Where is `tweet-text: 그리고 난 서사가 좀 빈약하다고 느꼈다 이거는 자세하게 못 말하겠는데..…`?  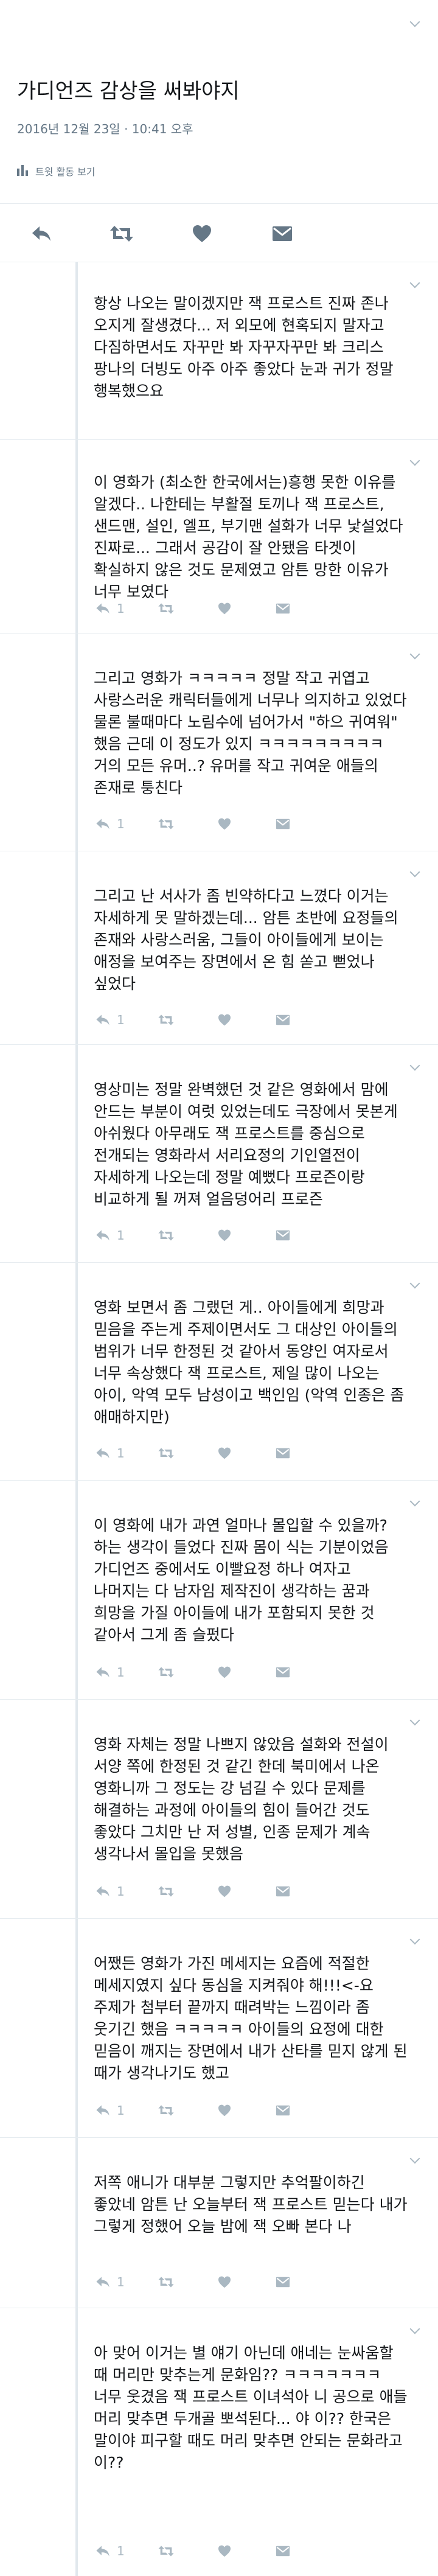
tweet-text: 그리고 난 서사가 좀 빈약하다고 느꼈다 이거는 자세하게 못 말하겠는데..… is located at coordinates (246, 940).